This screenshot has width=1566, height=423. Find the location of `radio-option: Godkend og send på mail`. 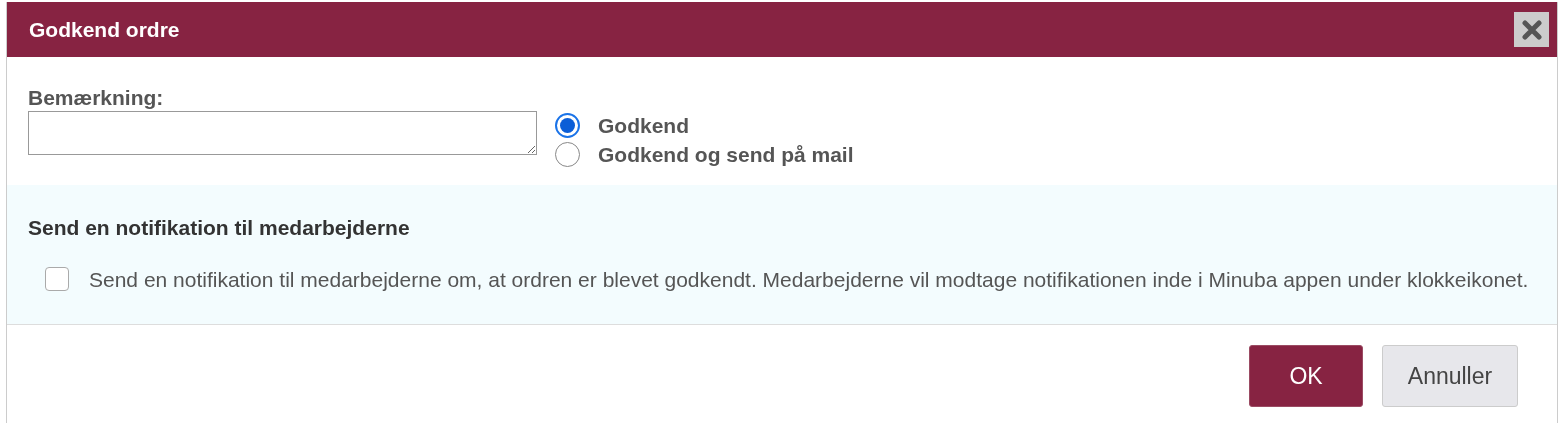

radio-option: Godkend og send på mail is located at coordinates (704, 154).